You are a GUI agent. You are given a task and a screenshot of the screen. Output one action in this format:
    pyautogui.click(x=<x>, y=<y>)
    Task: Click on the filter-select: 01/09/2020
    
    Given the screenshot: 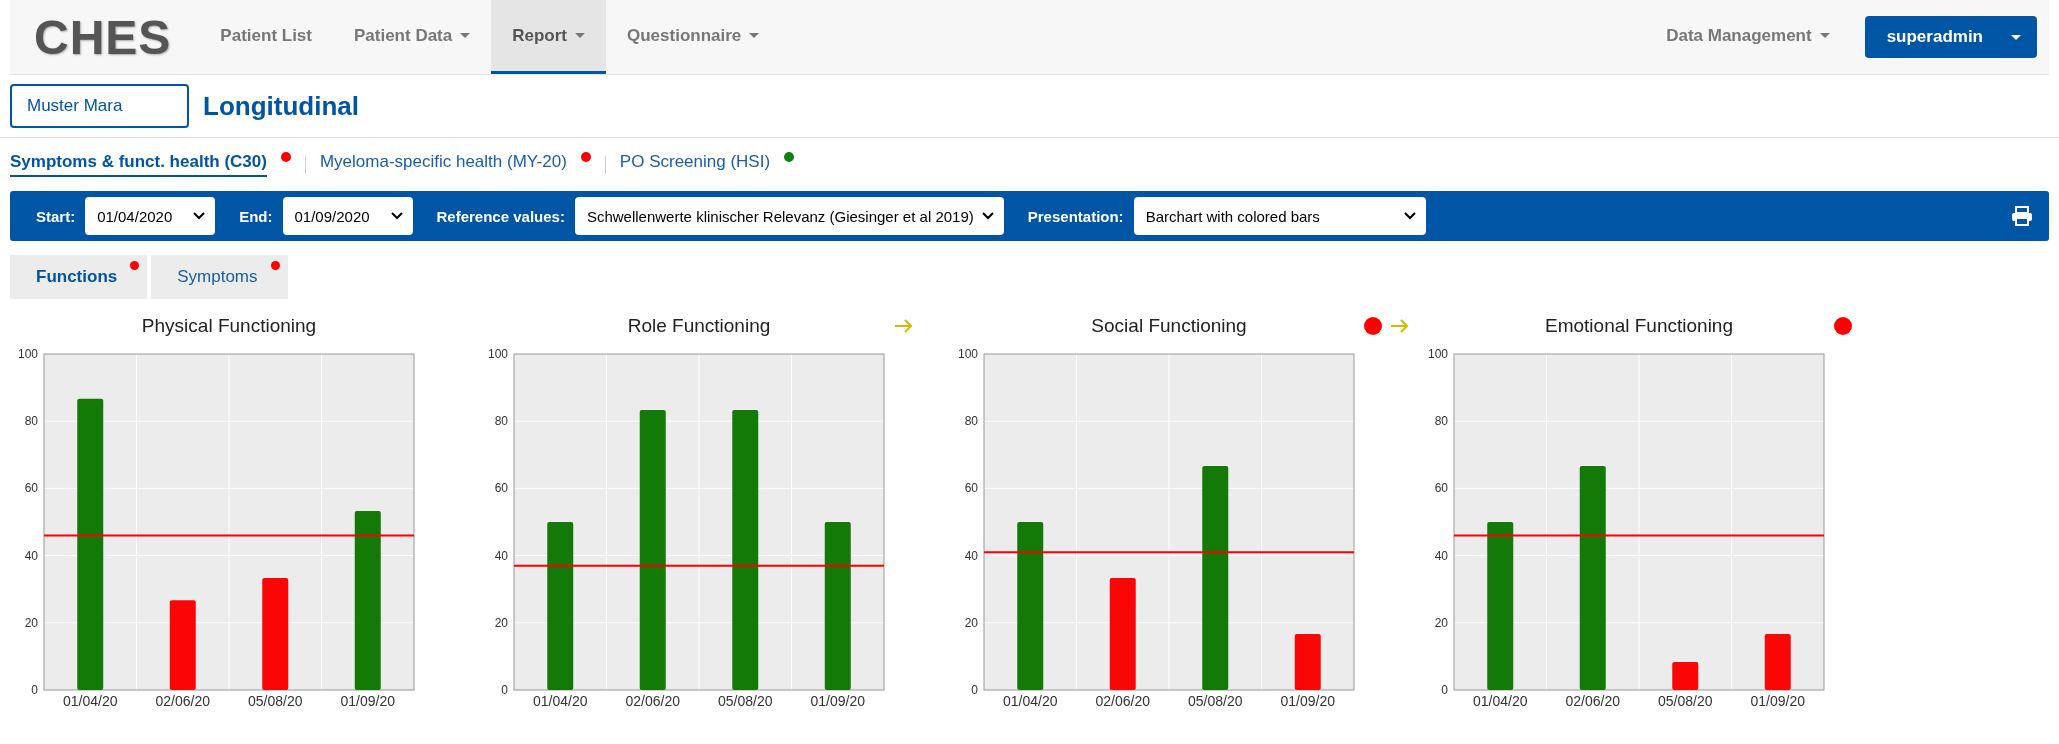 What is the action you would take?
    pyautogui.click(x=347, y=216)
    